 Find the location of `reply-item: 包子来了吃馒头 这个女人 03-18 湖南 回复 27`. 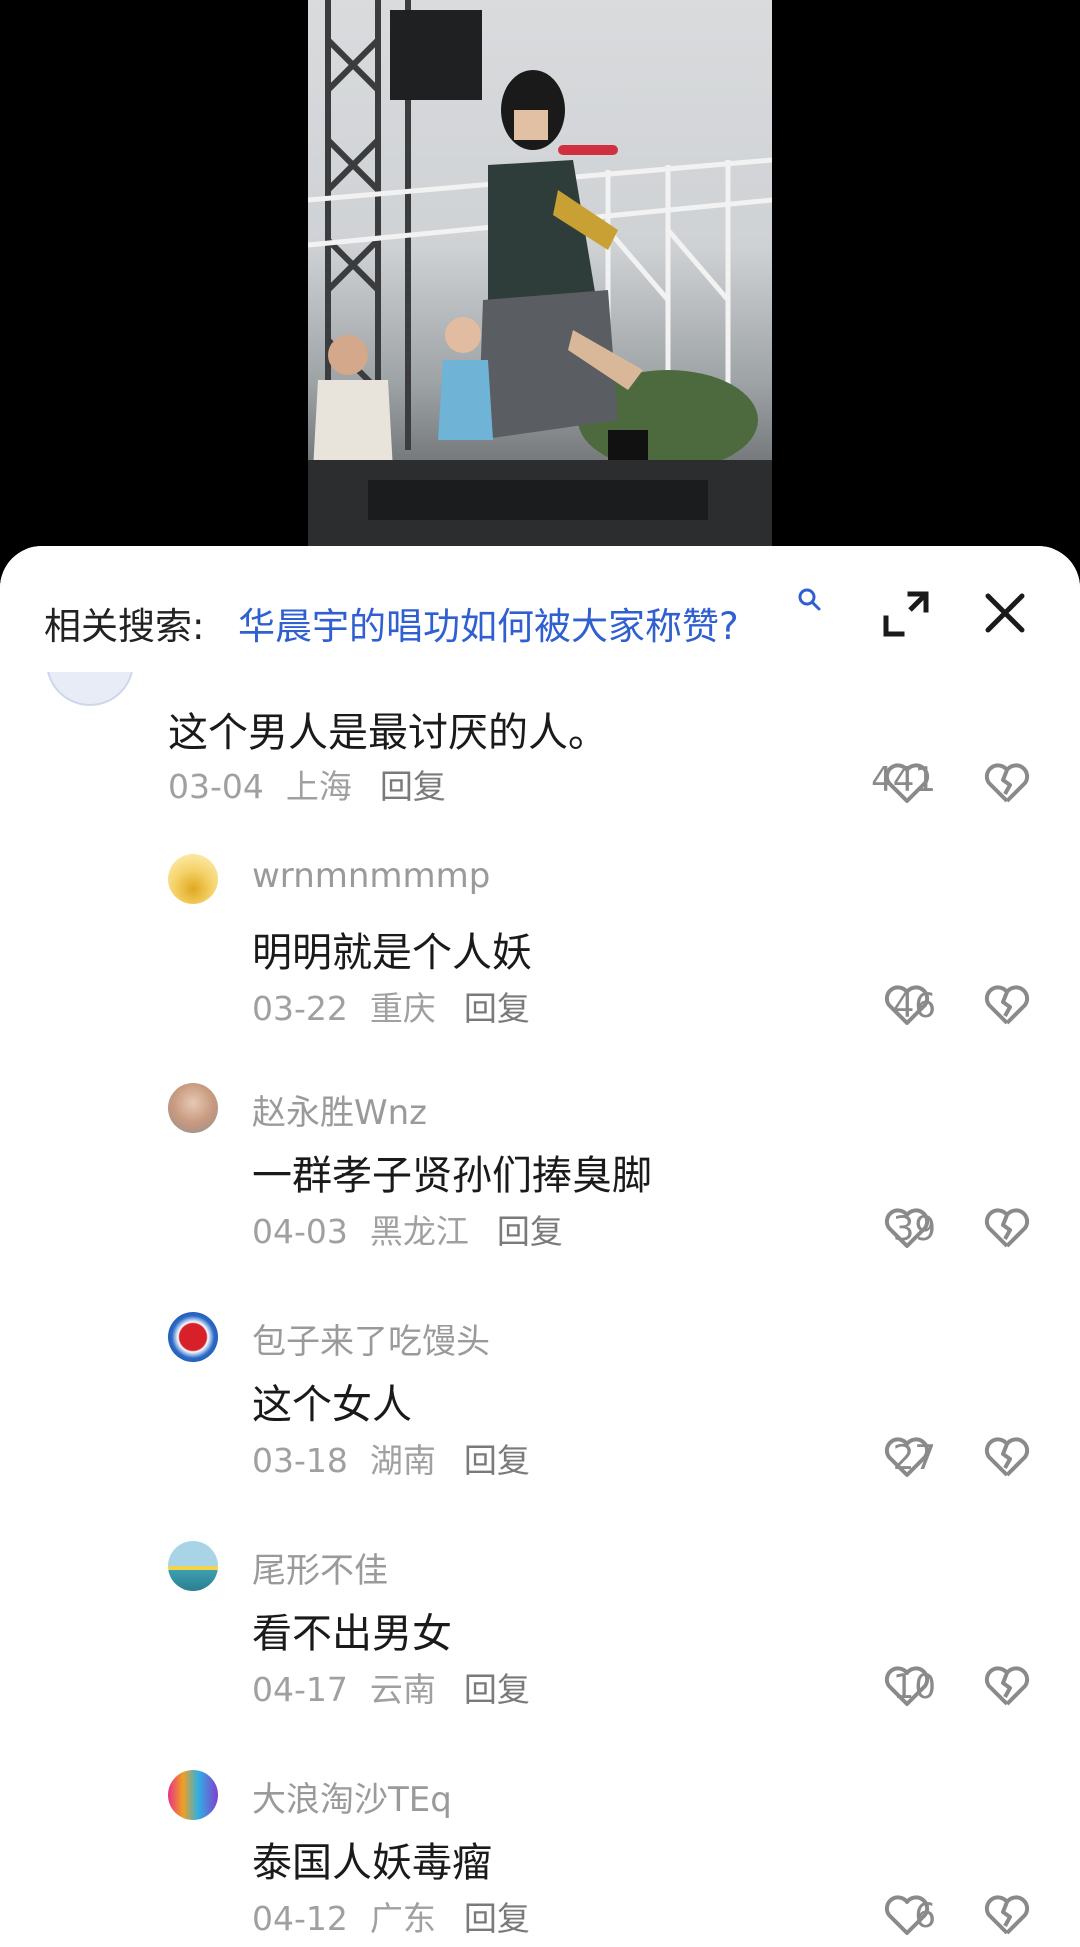

reply-item: 包子来了吃馒头 这个女人 03-18 湖南 回复 27 is located at coordinates (608, 1397).